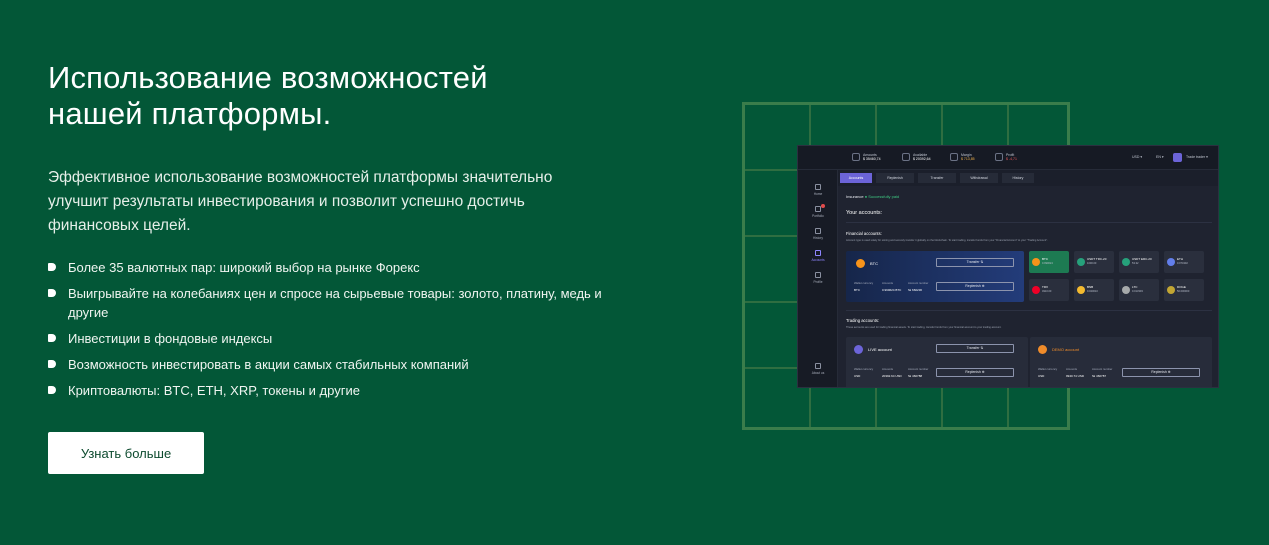 This screenshot has height=545, width=1269. Describe the element at coordinates (906, 157) in the screenshot. I see `coins-icon` at that location.